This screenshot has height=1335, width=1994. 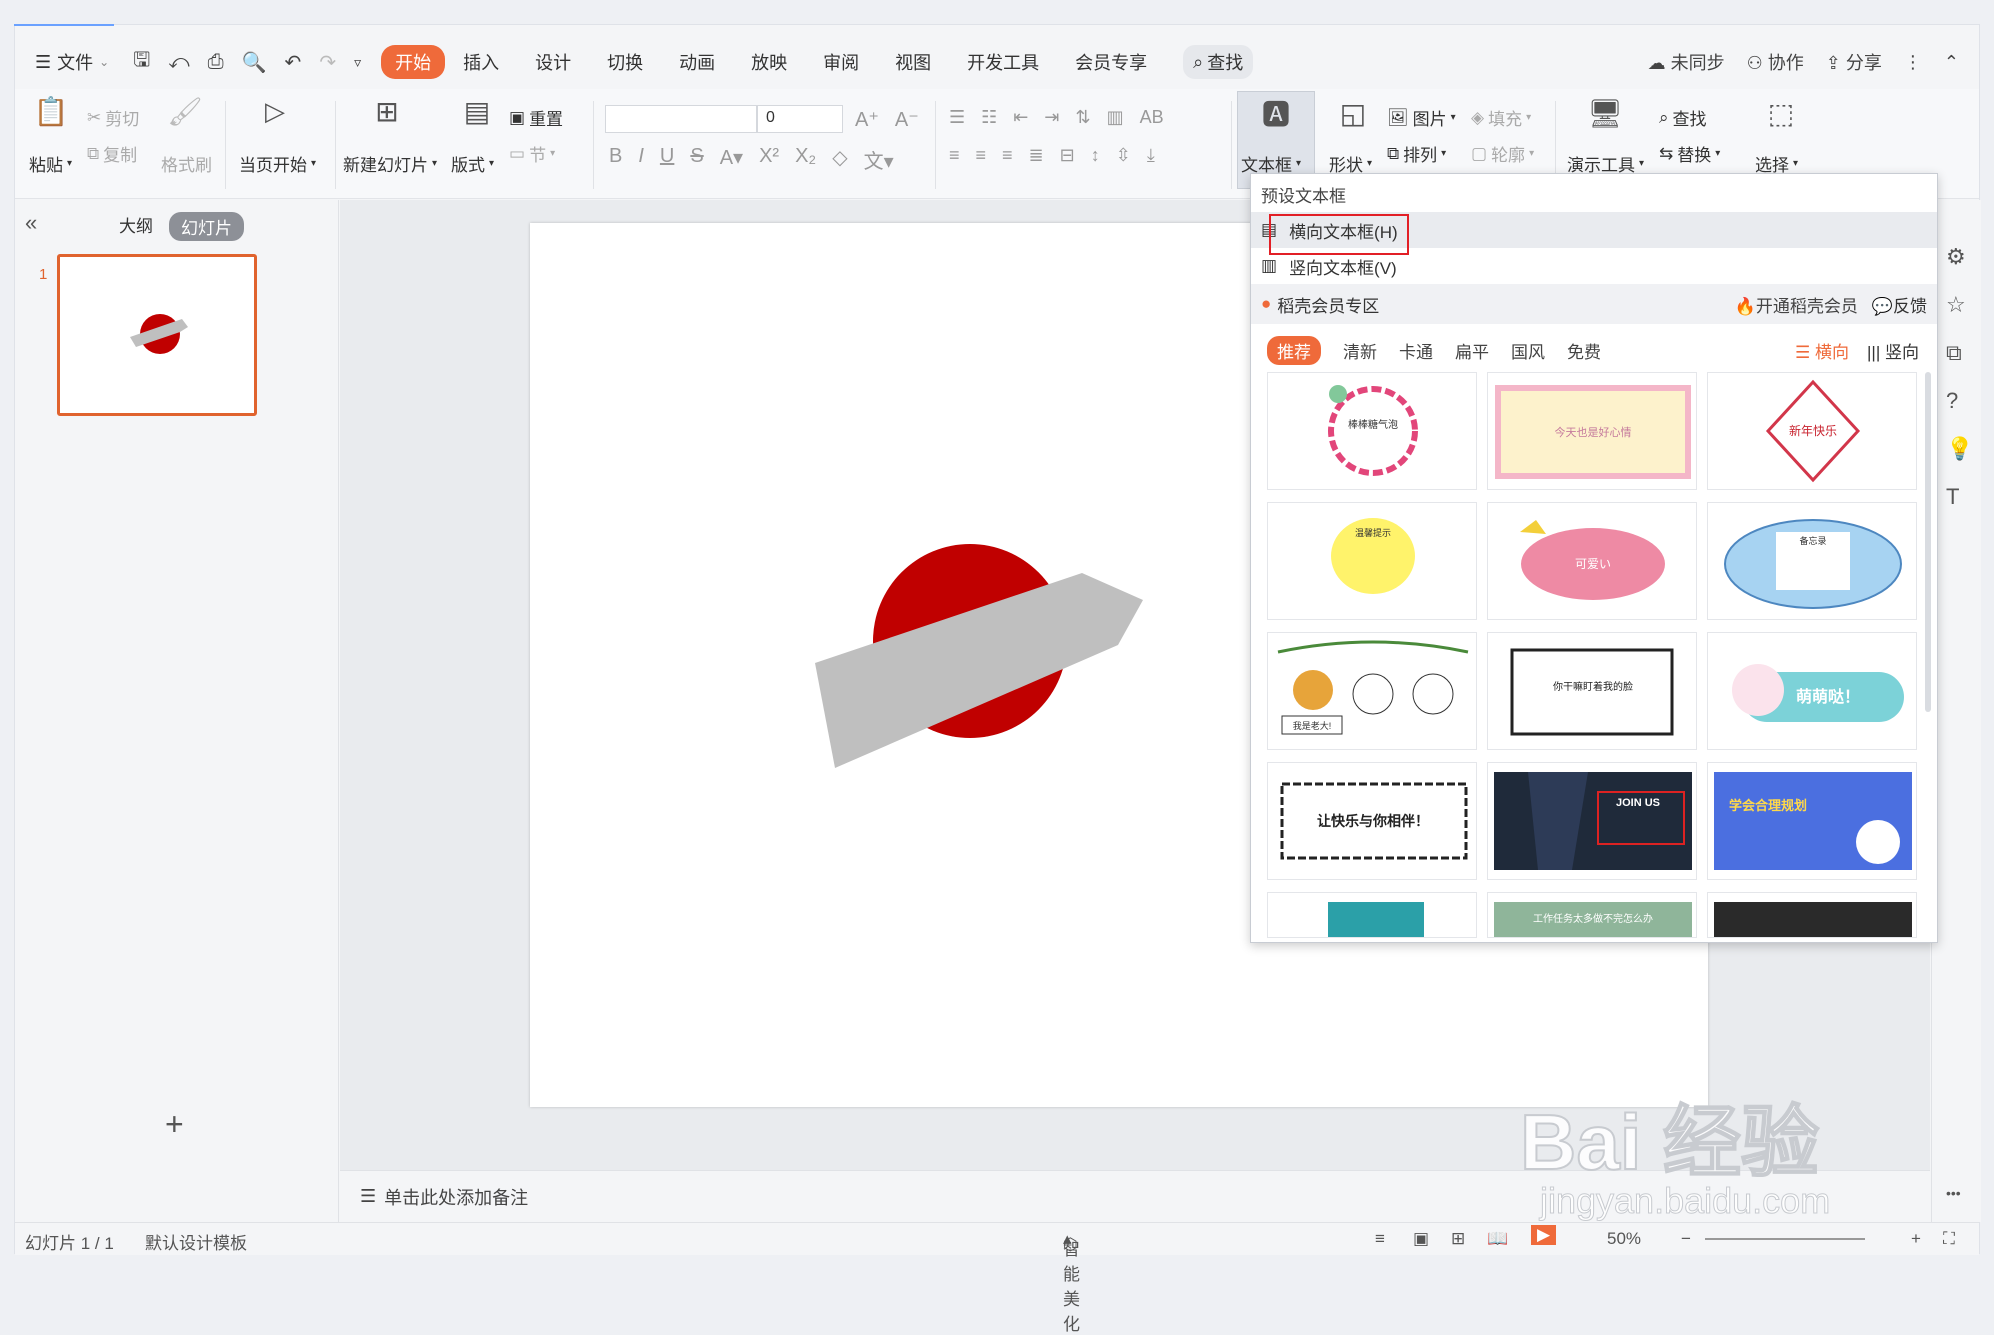 What do you see at coordinates (1276, 113) in the screenshot?
I see `textbox-icon: 🅰` at bounding box center [1276, 113].